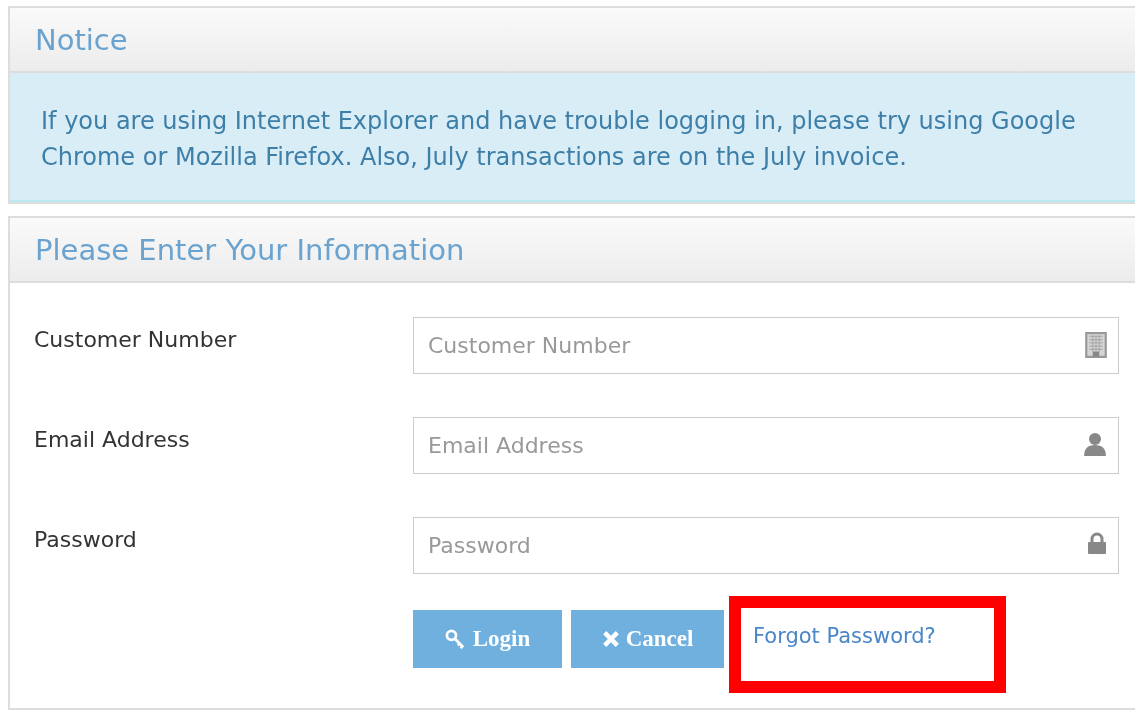  I want to click on input-field: Customer Number, so click(766, 345).